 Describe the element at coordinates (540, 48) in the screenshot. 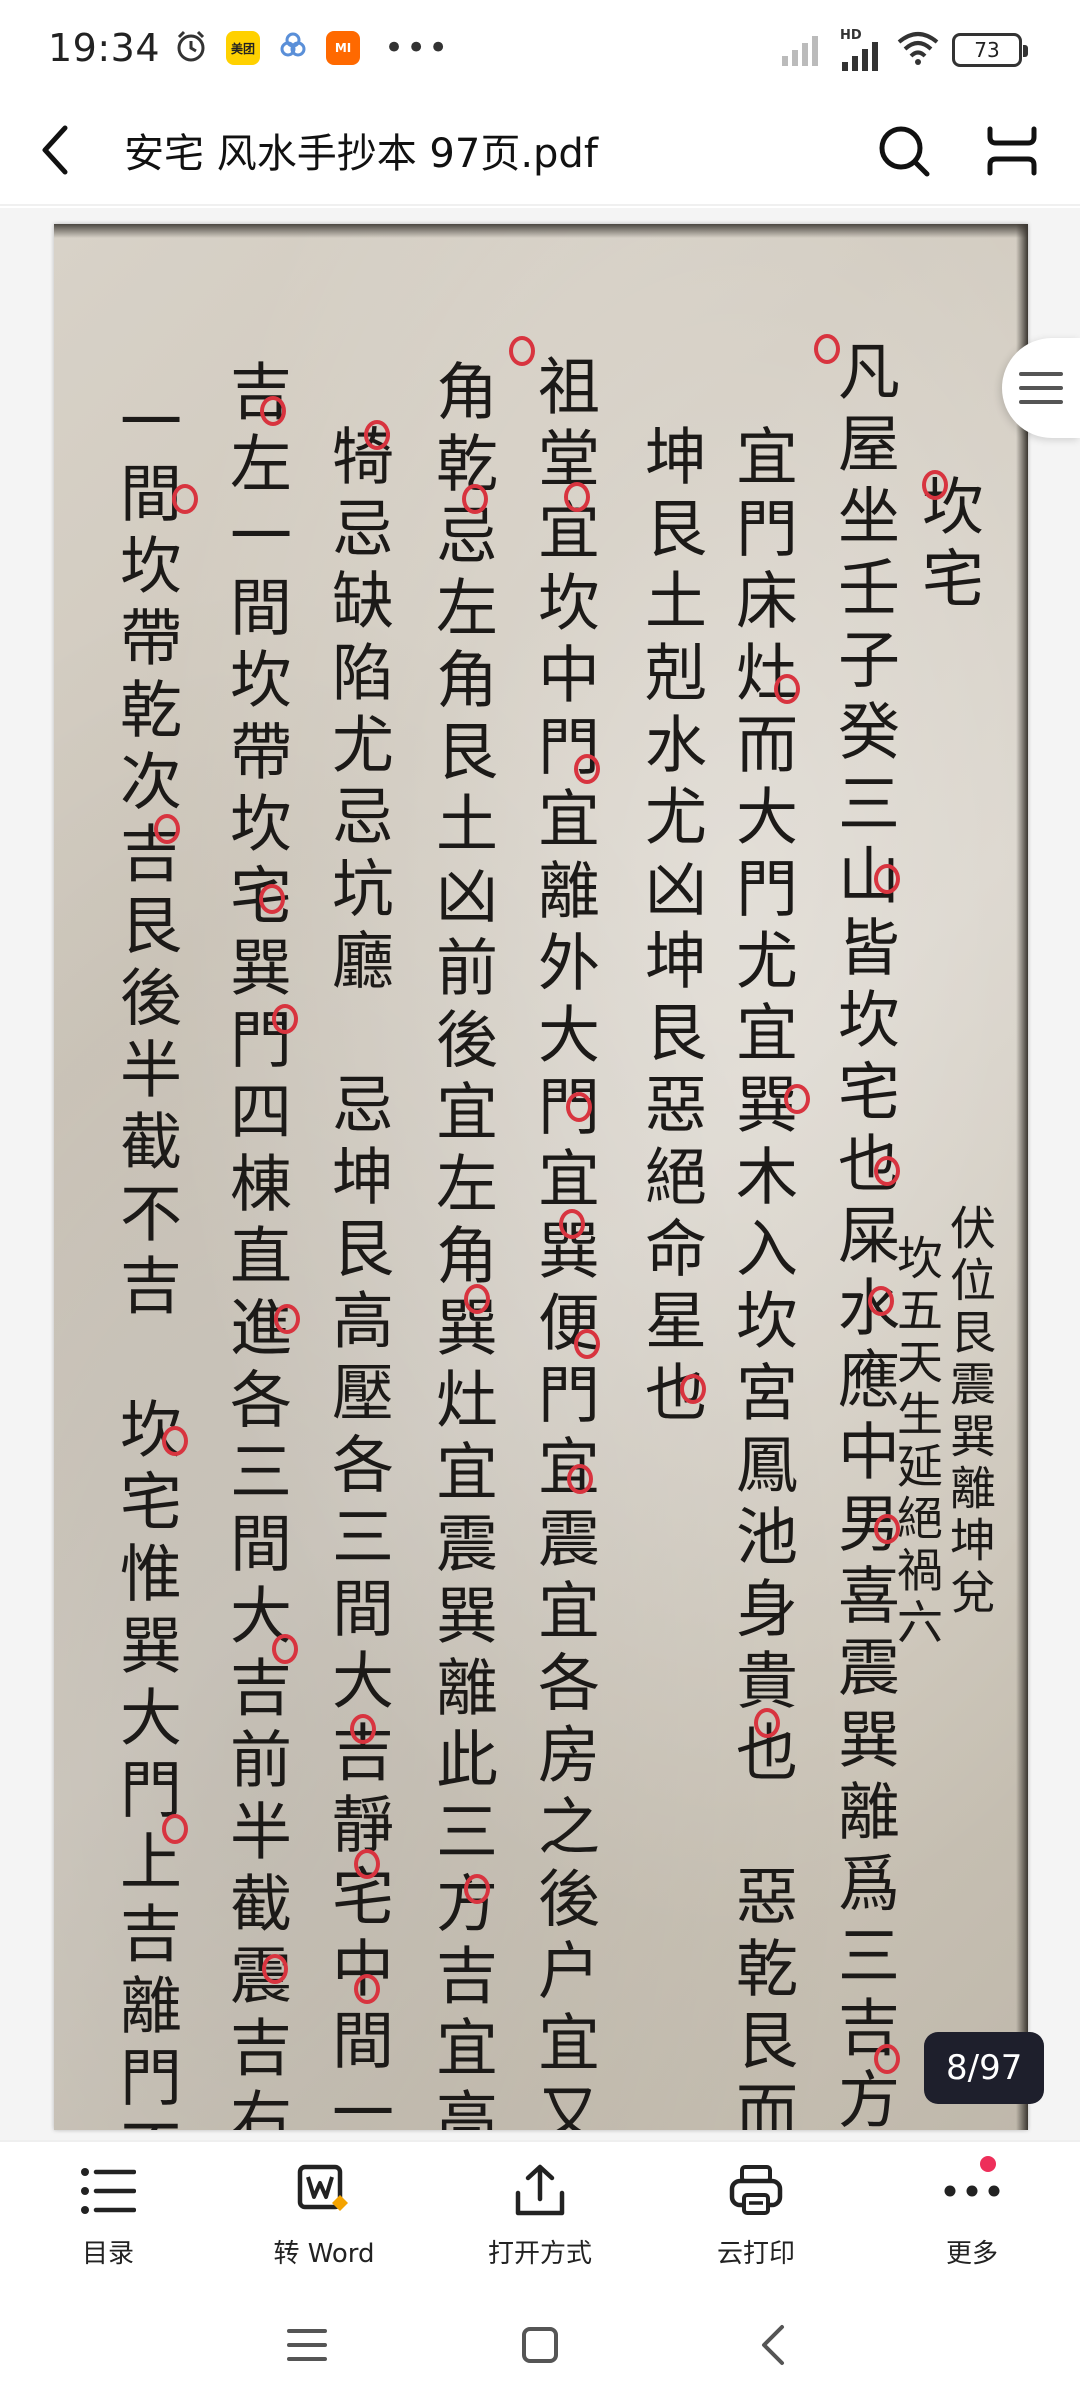

I see `status-bar: 19:34 美团 MI ••• HD 73` at that location.